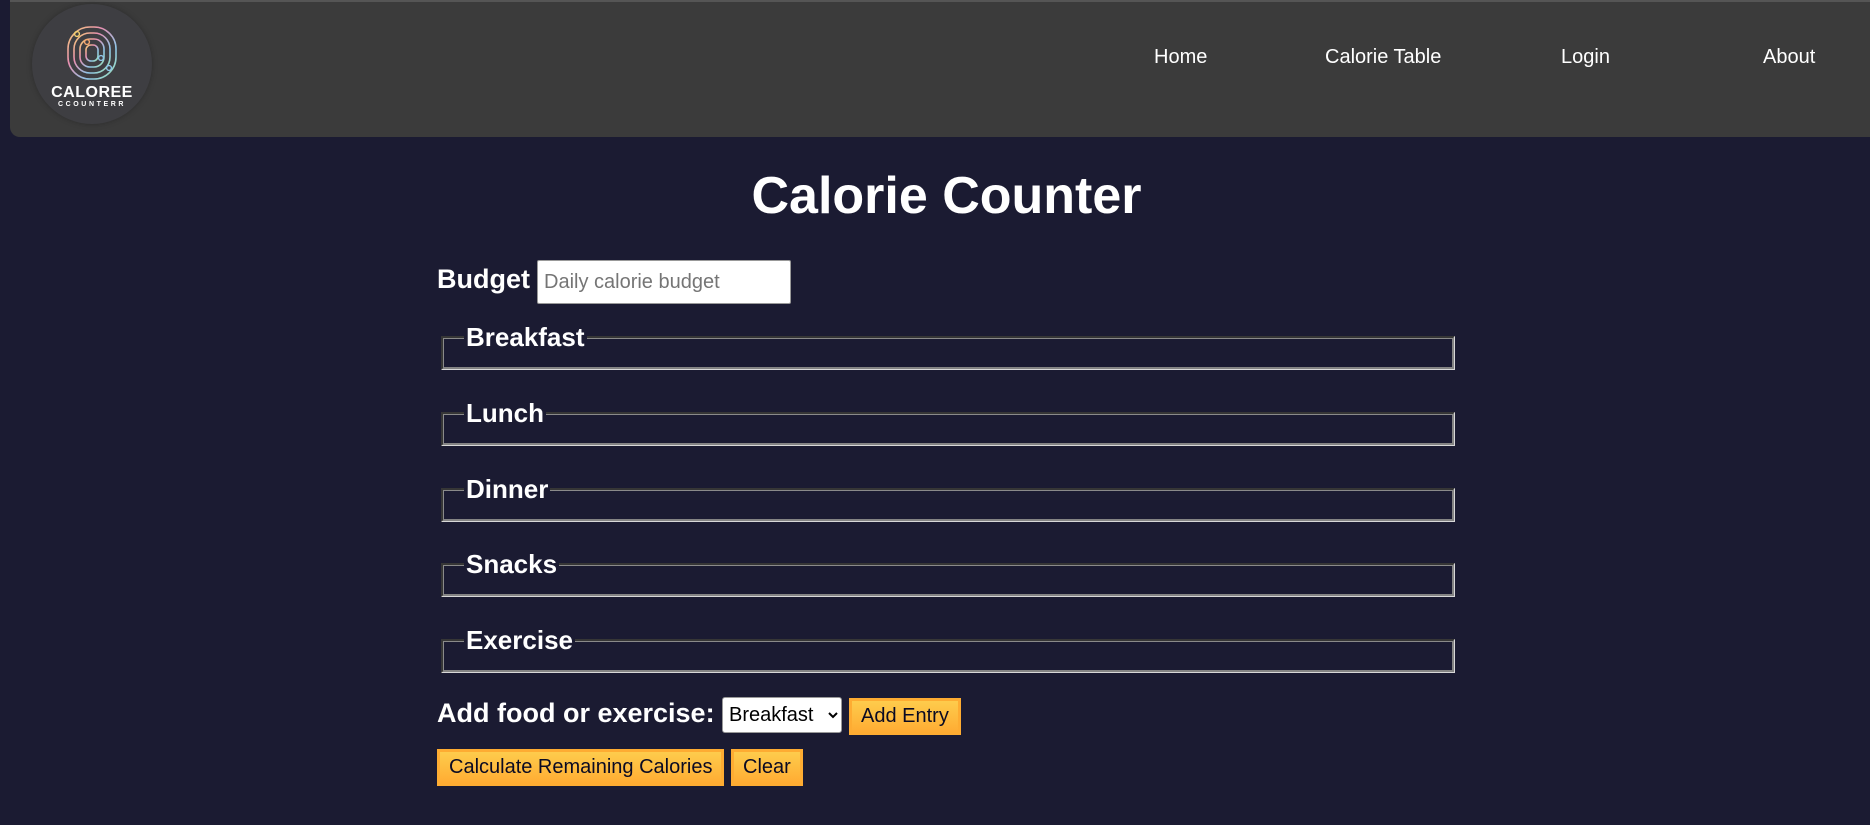 The height and width of the screenshot is (825, 1870). I want to click on budget-label: Budget, so click(483, 279).